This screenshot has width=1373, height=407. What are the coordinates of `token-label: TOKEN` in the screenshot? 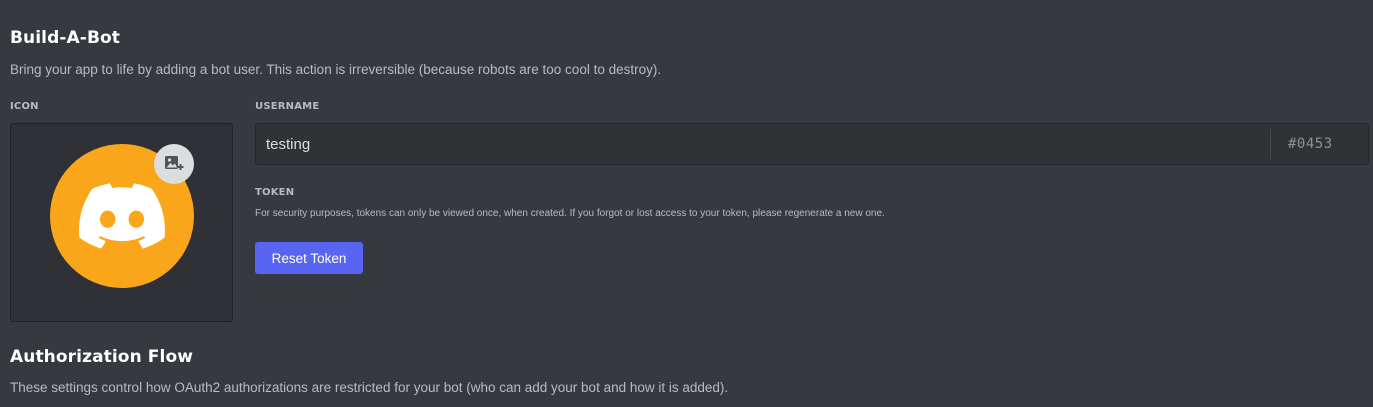 It's located at (275, 192).